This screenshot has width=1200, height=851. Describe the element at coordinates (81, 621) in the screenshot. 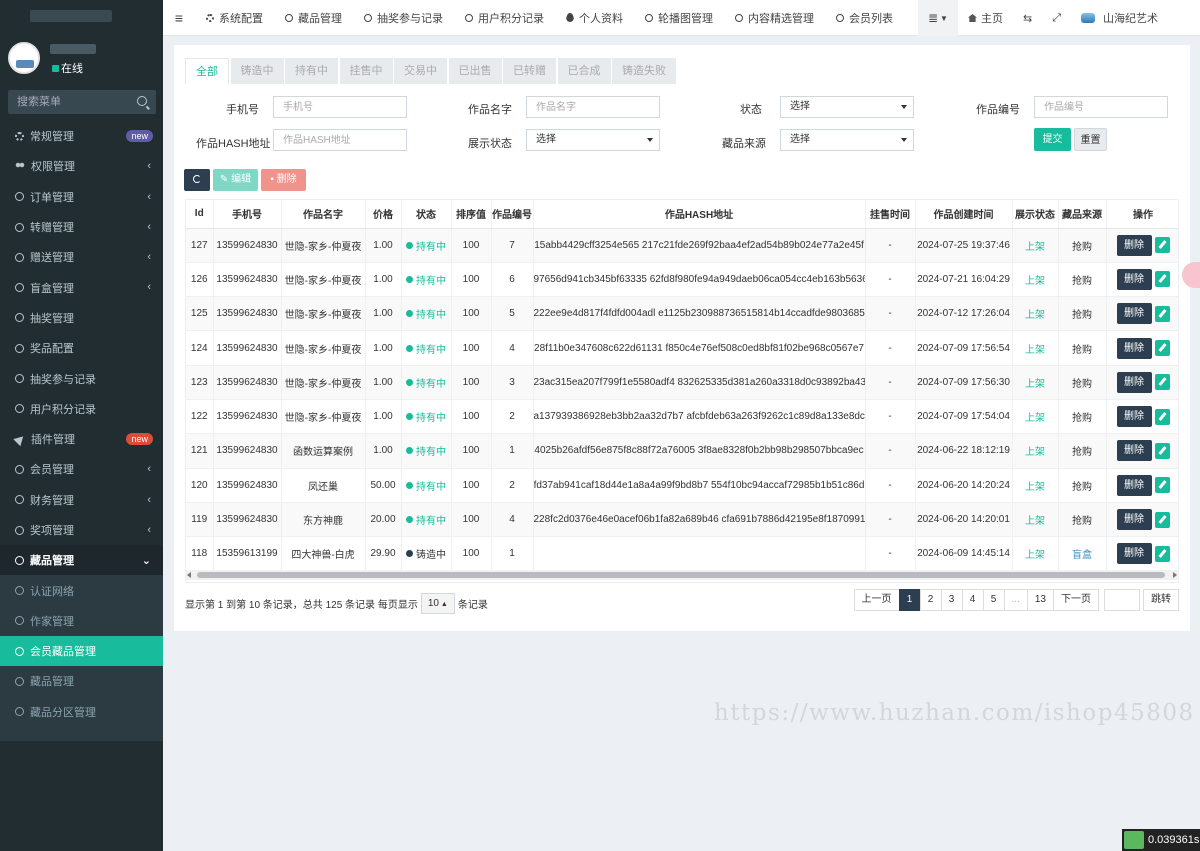

I see `sidebar-item-authors: 作家管理` at that location.